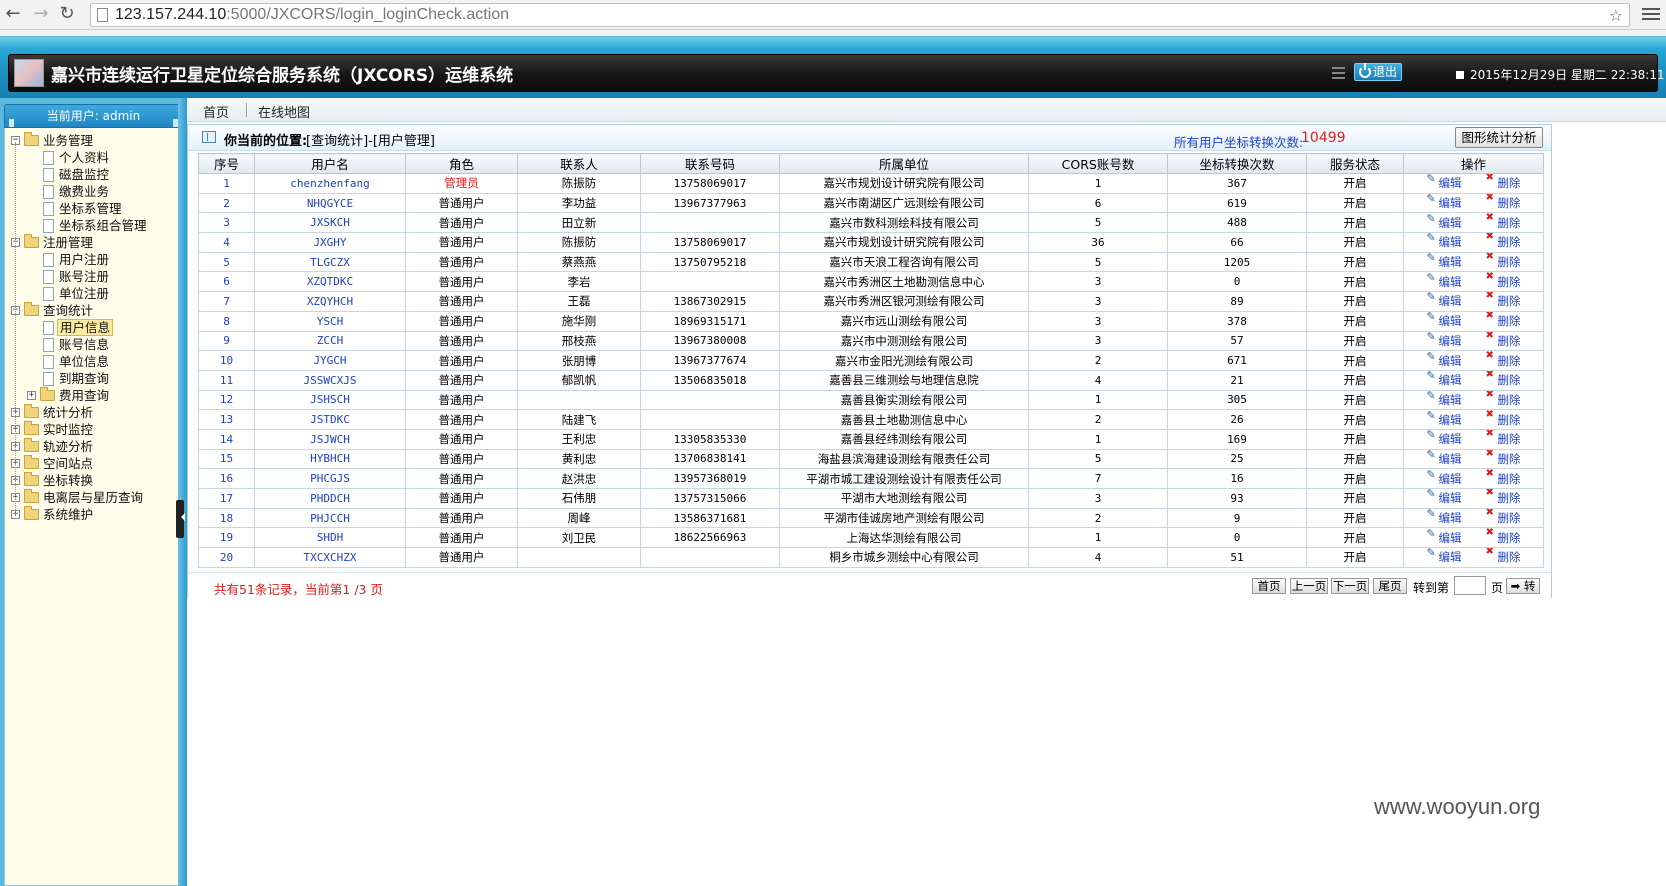  Describe the element at coordinates (1237, 360) in the screenshot. I see `table-cell: 671` at that location.